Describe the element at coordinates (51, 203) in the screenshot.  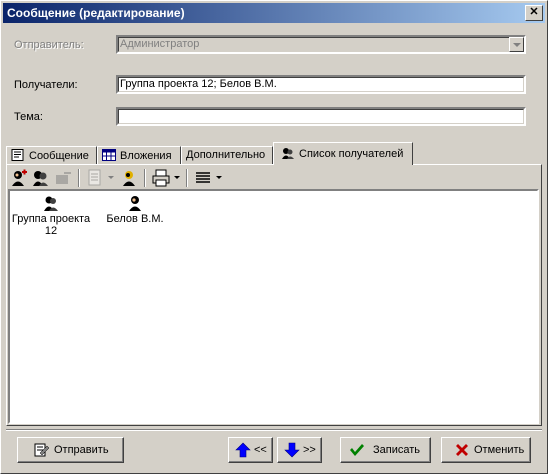
I see `group-icon` at that location.